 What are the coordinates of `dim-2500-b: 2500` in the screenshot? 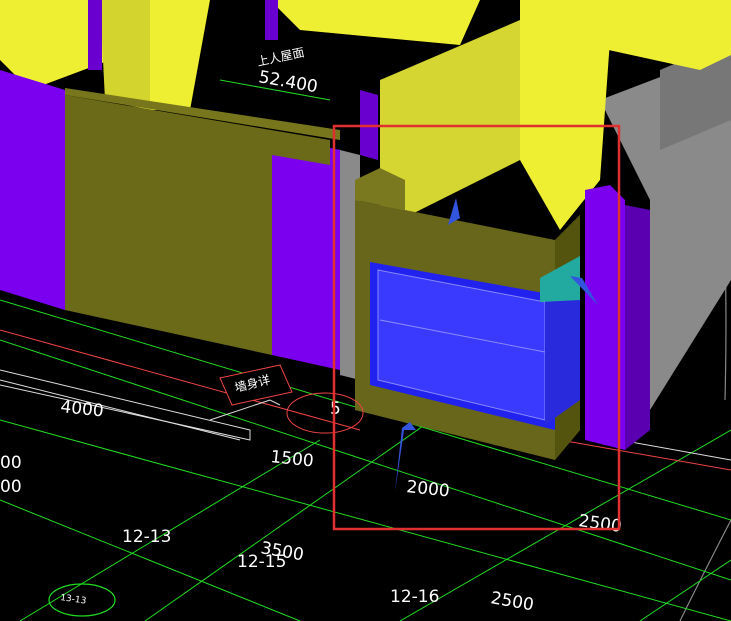 It's located at (512, 601).